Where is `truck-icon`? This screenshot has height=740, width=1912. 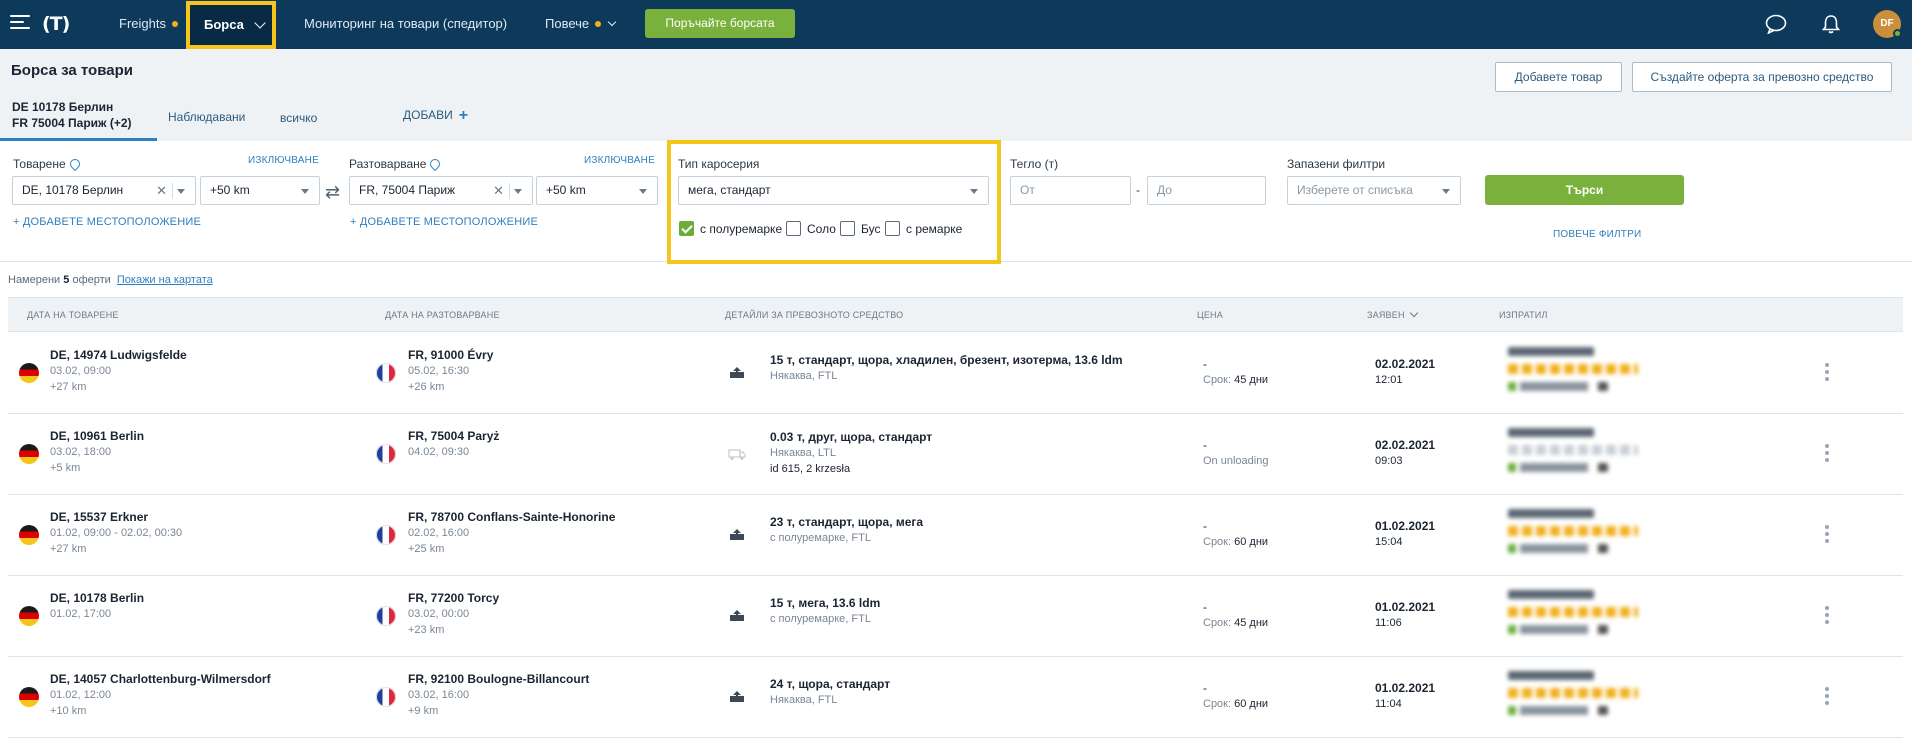
truck-icon is located at coordinates (737, 454).